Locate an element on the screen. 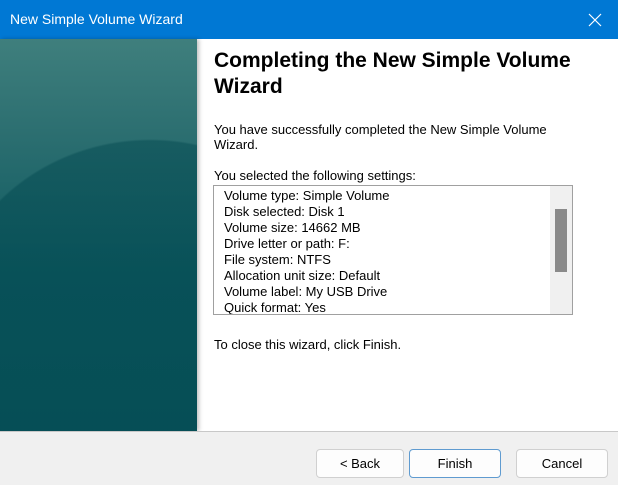 The height and width of the screenshot is (485, 618). list-item: File system: NTFS is located at coordinates (277, 259).